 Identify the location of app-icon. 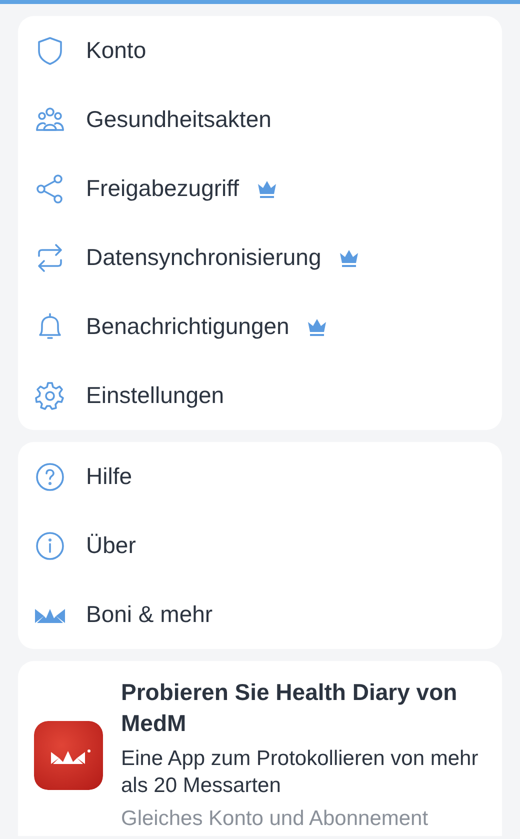
(68, 755).